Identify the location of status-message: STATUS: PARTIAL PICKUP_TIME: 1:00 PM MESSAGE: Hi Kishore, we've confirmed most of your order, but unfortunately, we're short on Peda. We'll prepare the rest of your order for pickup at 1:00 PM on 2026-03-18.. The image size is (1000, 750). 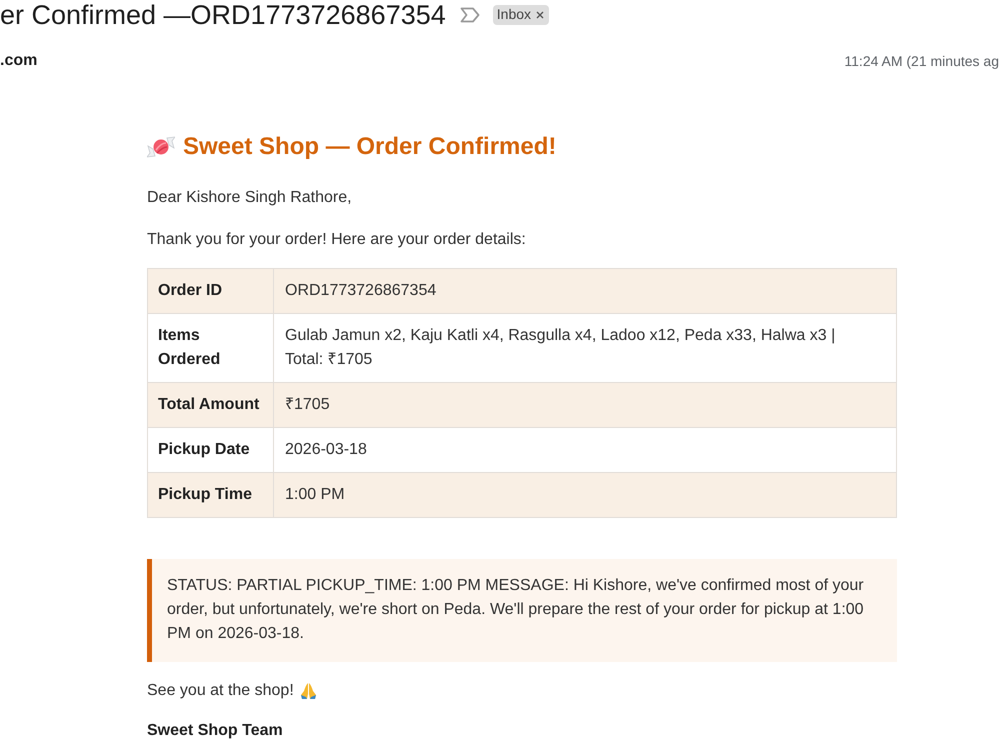
(522, 610).